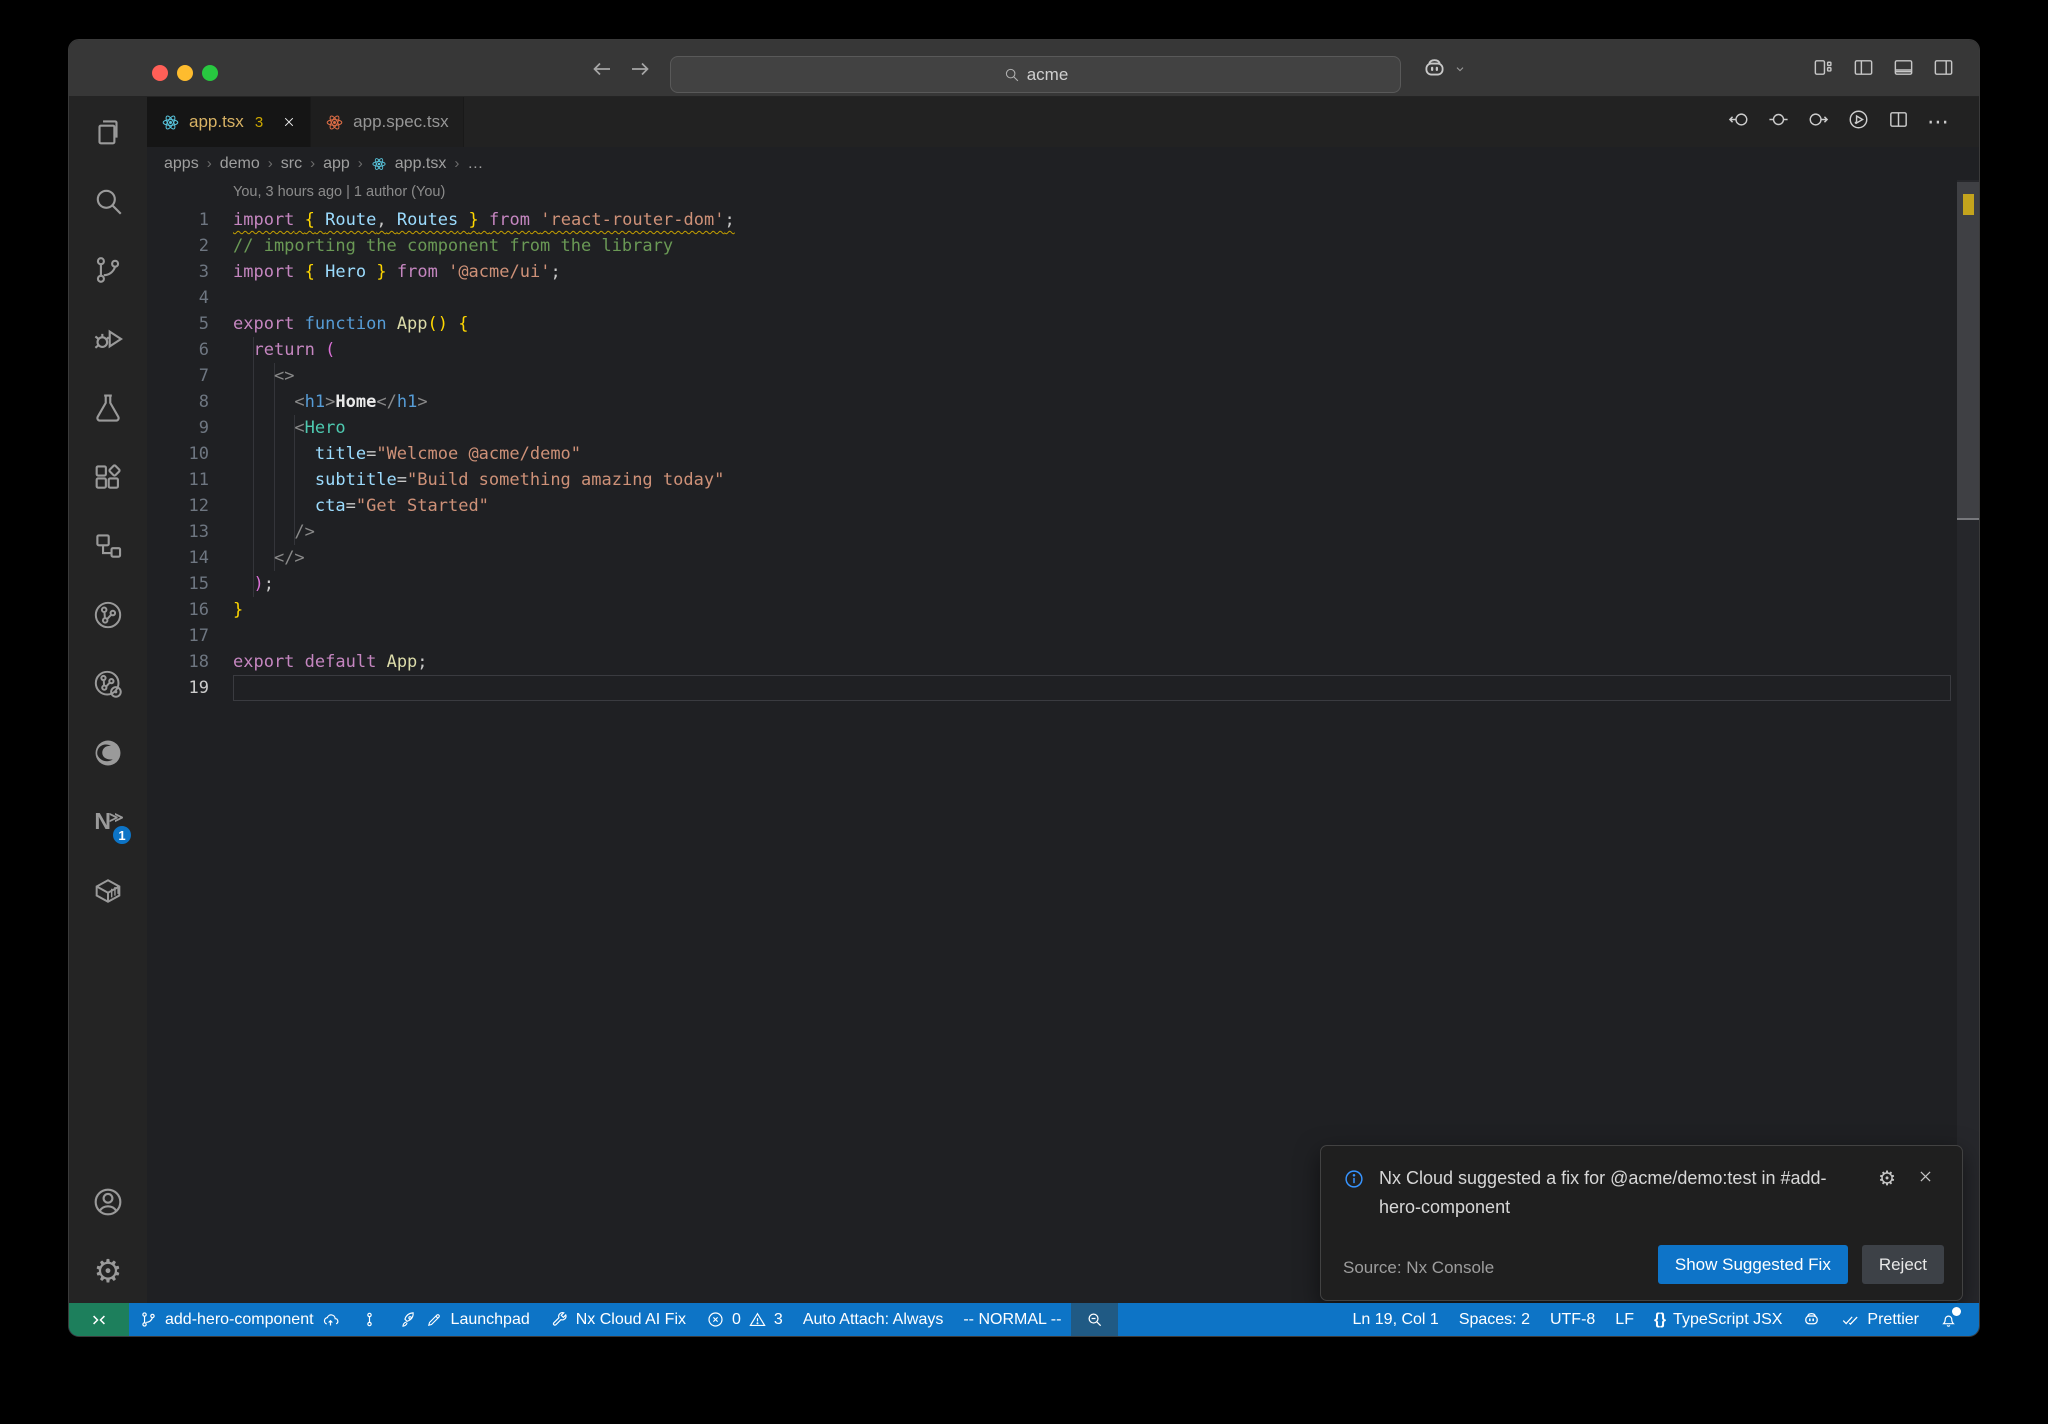 This screenshot has width=2048, height=1424. Describe the element at coordinates (361, 402) in the screenshot. I see `code-line-content: <h1>Home</h1>` at that location.